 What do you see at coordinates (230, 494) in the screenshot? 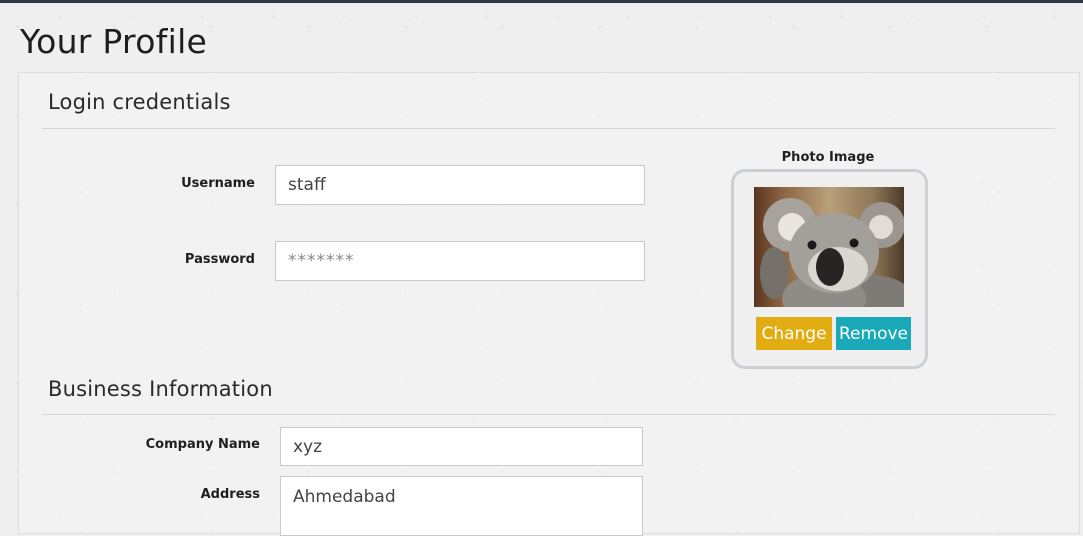
I see `address-label: Address` at bounding box center [230, 494].